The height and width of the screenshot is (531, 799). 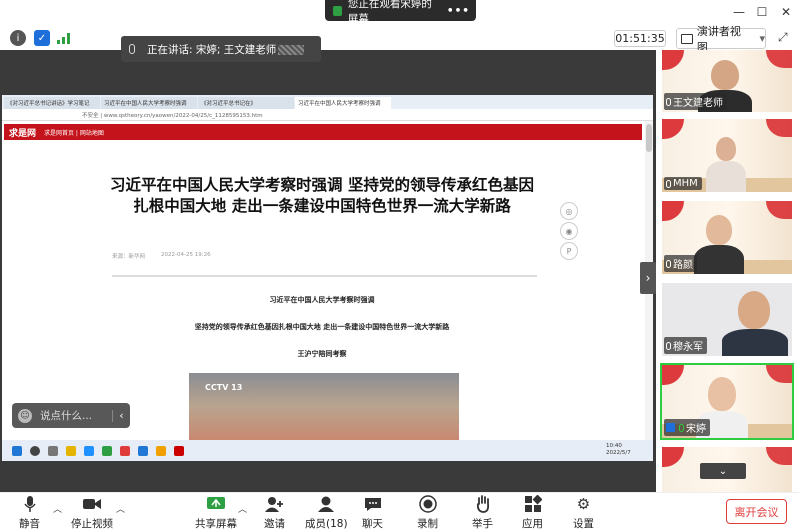 What do you see at coordinates (143, 450) in the screenshot?
I see `edge-icon` at bounding box center [143, 450].